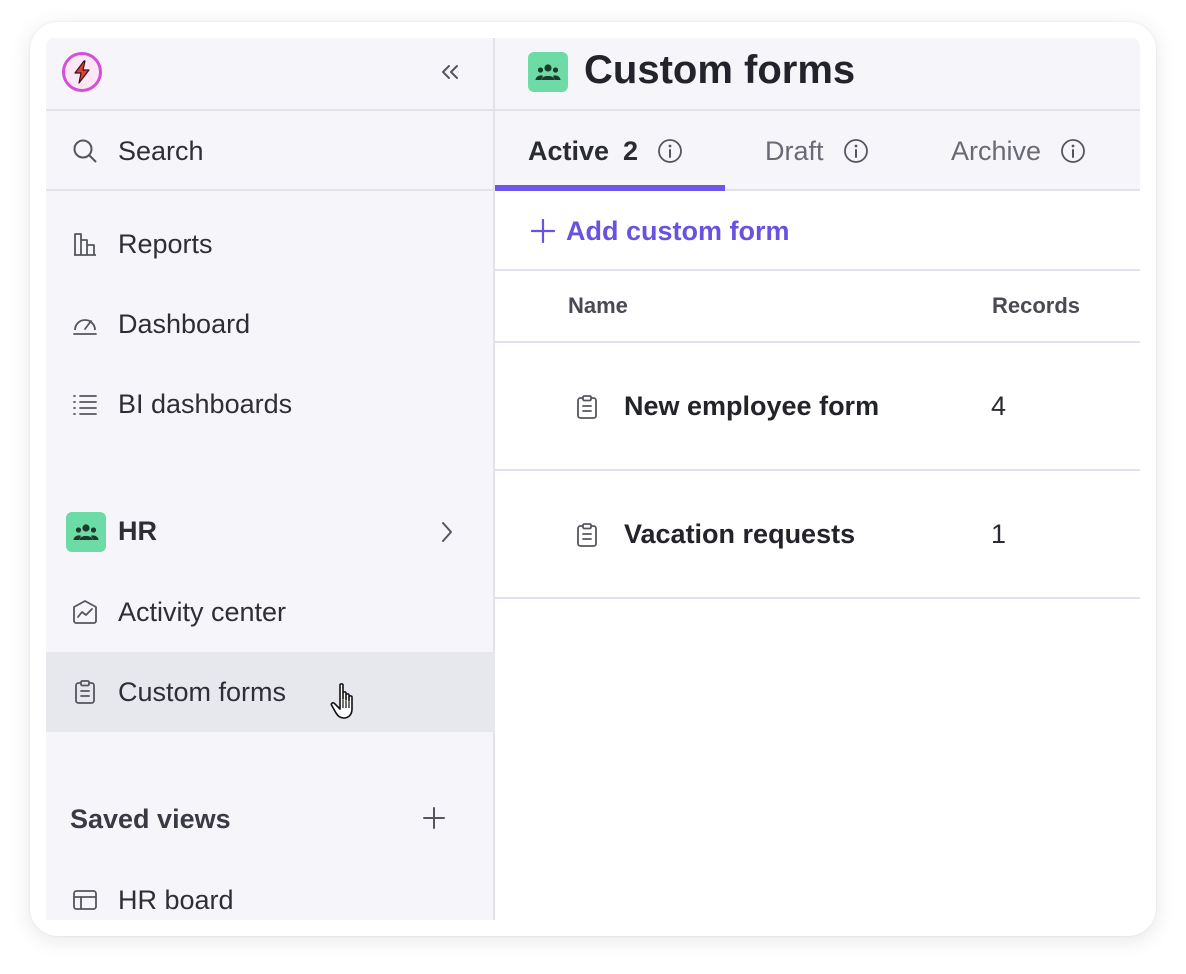 The height and width of the screenshot is (974, 1186). I want to click on saved-views-heading: Saved views, so click(150, 819).